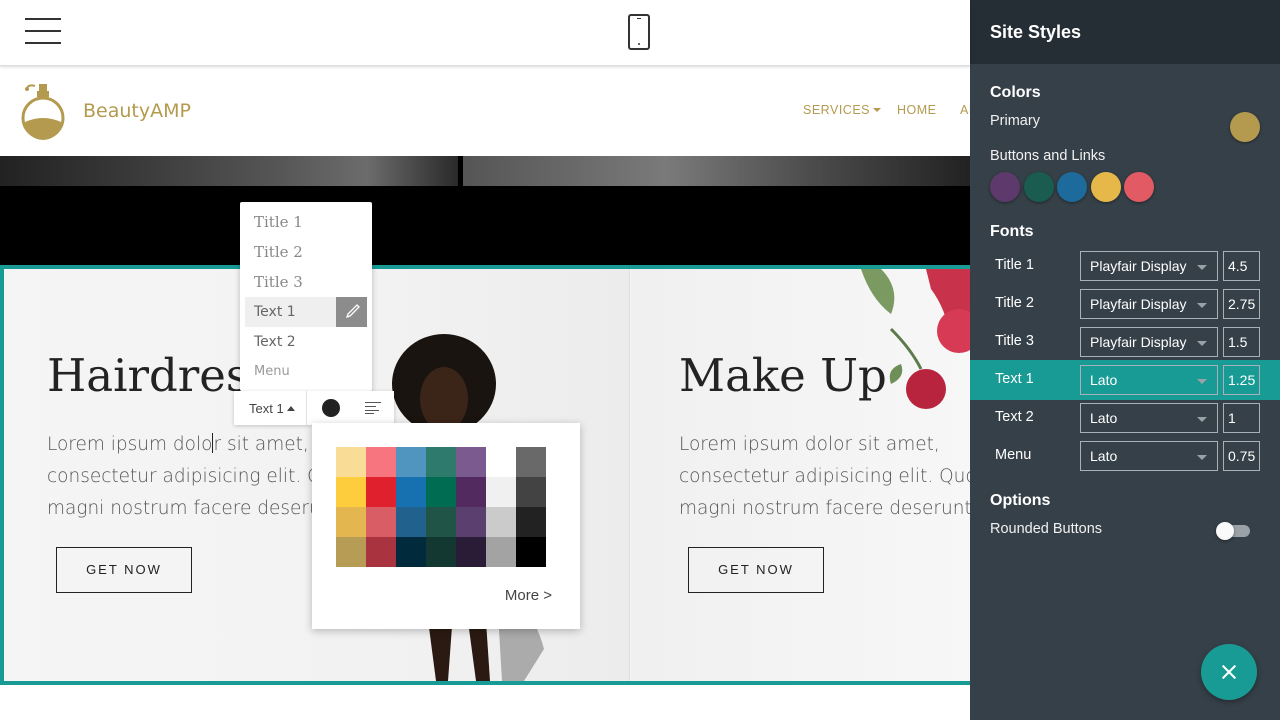 The image size is (1280, 720). Describe the element at coordinates (306, 251) in the screenshot. I see `style-item-title-2: Title 2` at that location.